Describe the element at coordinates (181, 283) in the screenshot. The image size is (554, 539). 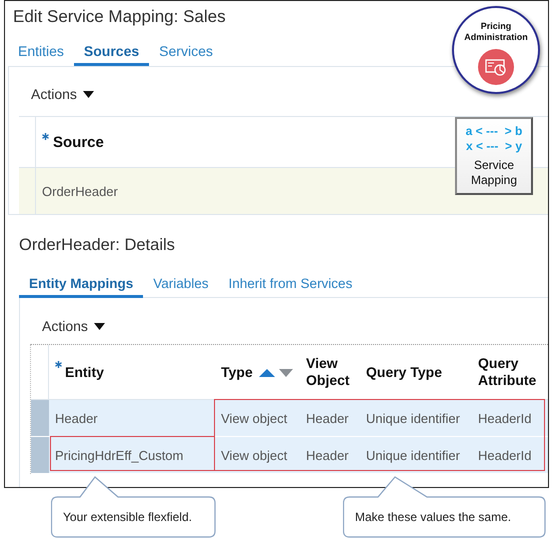
I see `tab: Variables` at that location.